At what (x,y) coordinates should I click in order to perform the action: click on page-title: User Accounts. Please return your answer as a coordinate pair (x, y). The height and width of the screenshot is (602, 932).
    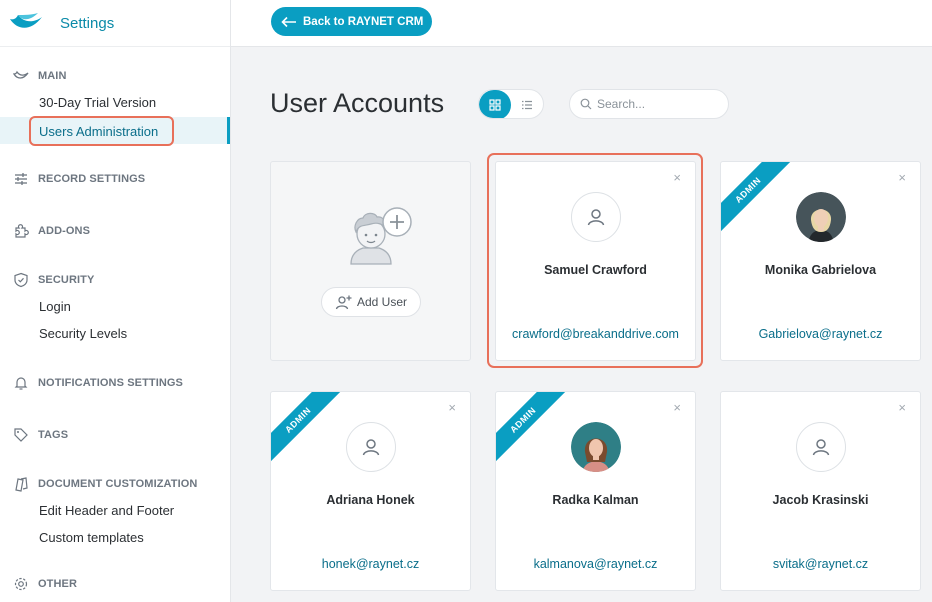
    Looking at the image, I should click on (357, 103).